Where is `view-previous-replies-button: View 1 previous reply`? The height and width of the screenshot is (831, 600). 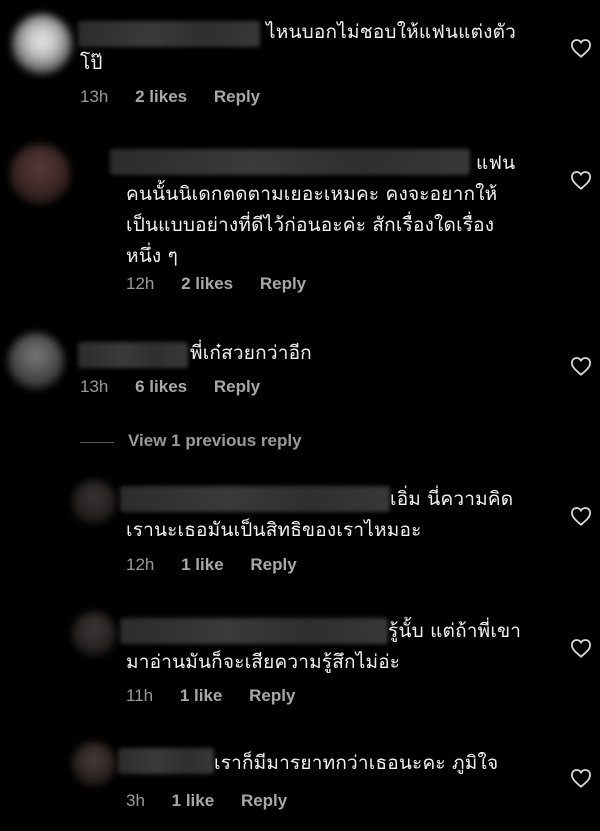
view-previous-replies-button: View 1 previous reply is located at coordinates (280, 443).